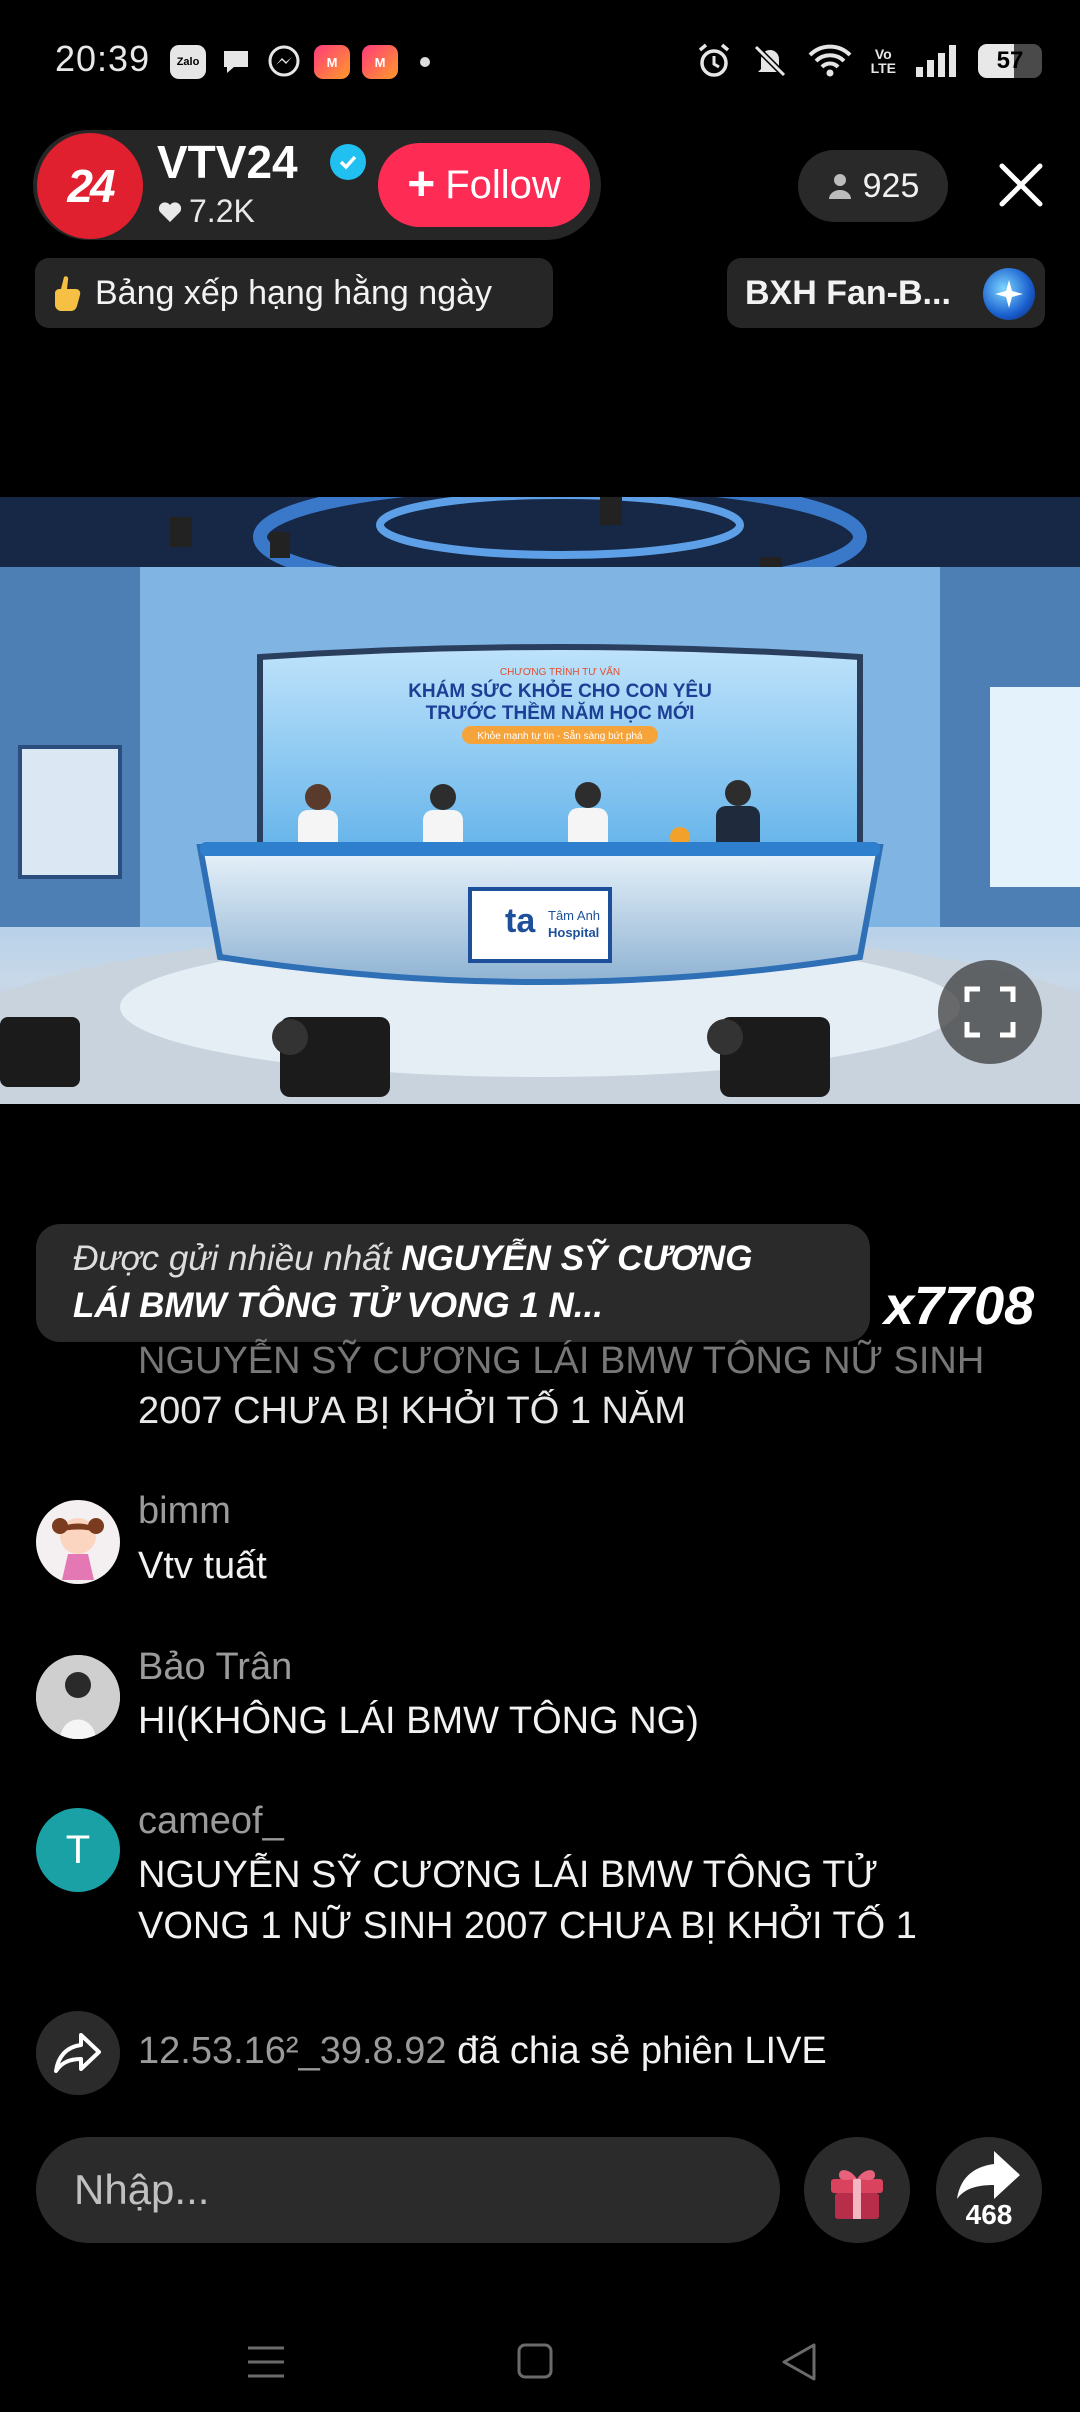 This screenshot has height=2412, width=1080. I want to click on status-bar: 20:39 Zalo M M Vo LTE 57, so click(540, 62).